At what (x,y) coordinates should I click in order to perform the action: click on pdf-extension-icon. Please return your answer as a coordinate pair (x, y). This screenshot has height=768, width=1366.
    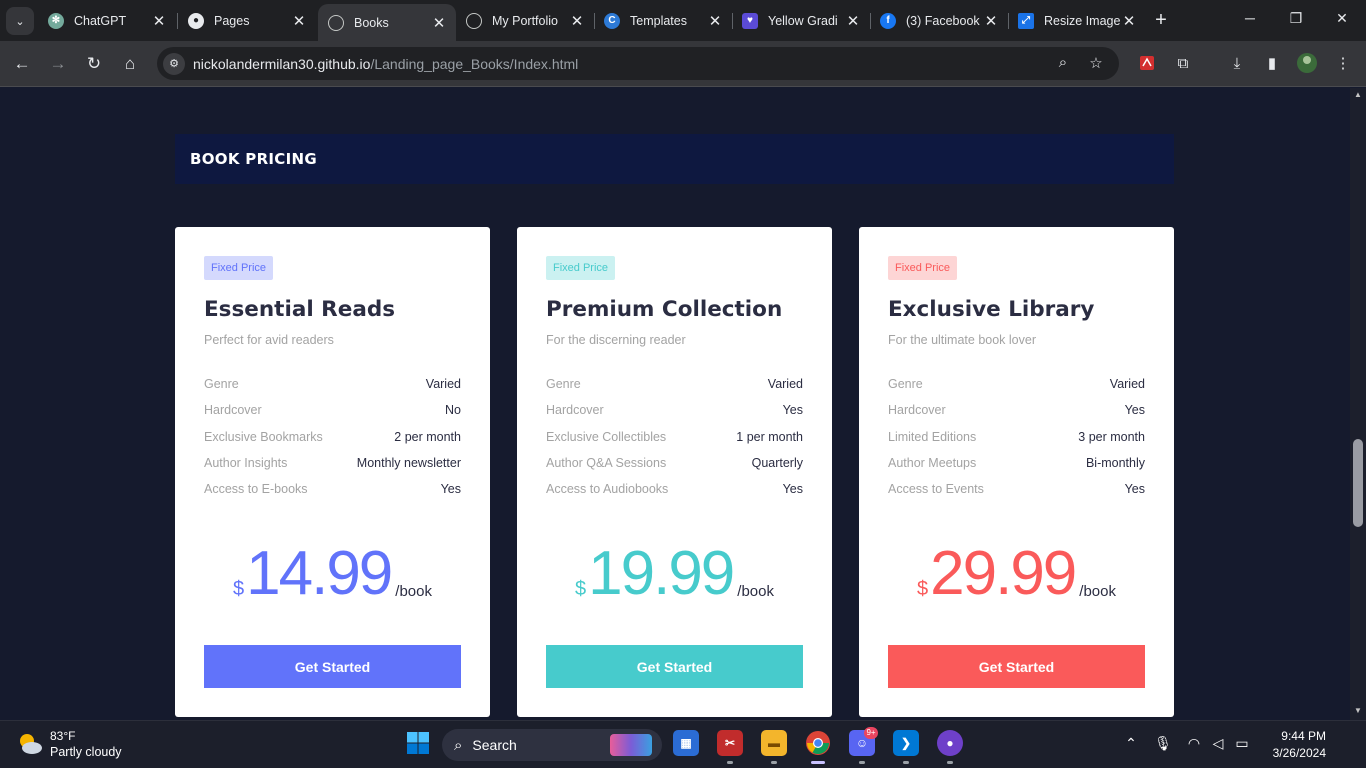
    Looking at the image, I should click on (1147, 63).